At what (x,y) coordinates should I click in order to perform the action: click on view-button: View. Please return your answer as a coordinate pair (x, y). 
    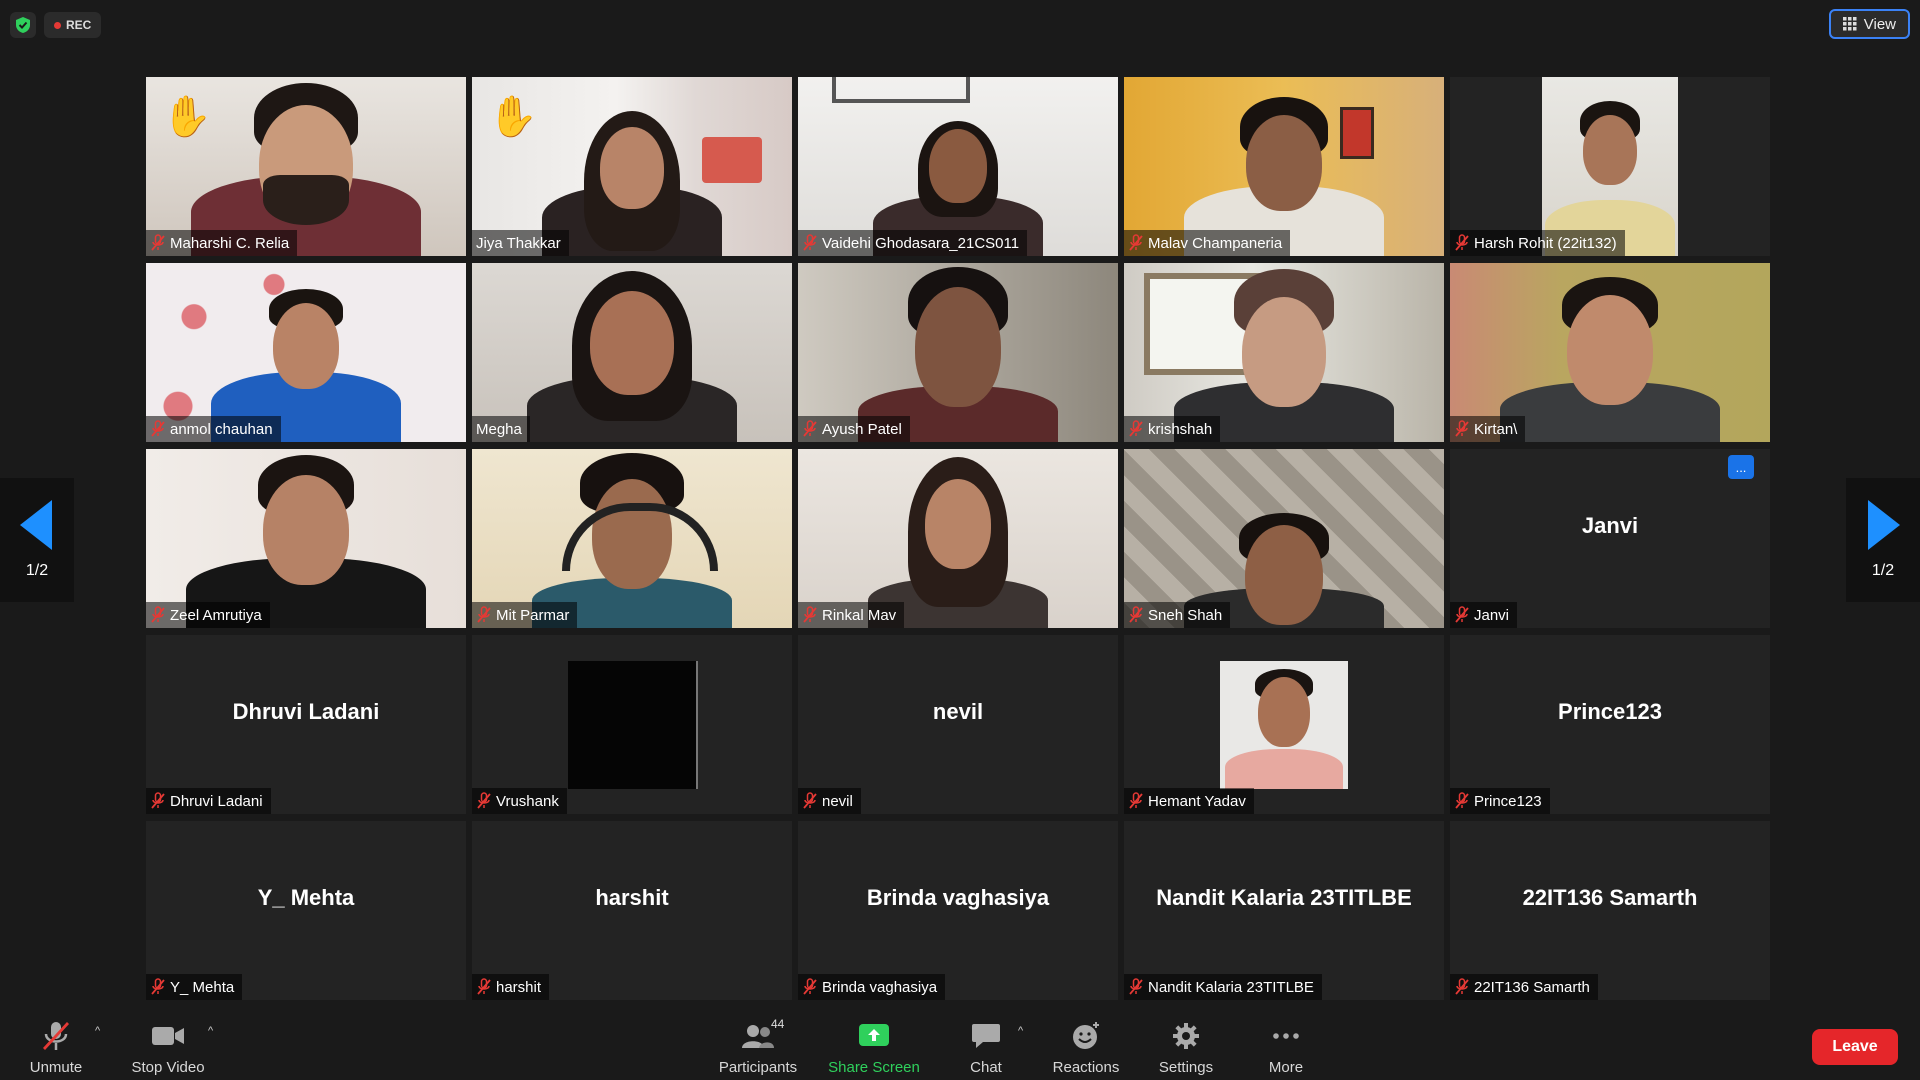
    Looking at the image, I should click on (1869, 24).